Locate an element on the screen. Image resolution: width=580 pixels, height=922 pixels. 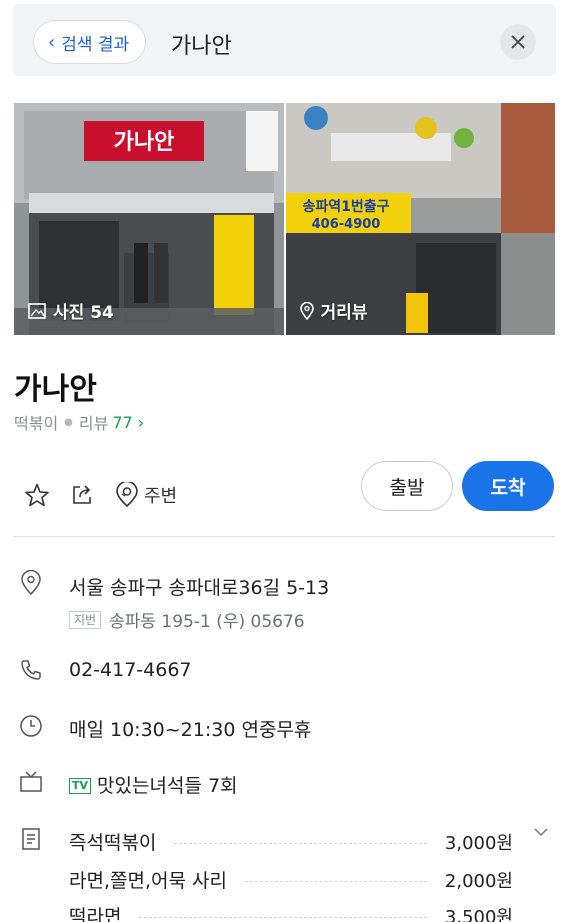
menu-item-name: 즉석떡볶이 is located at coordinates (113, 843).